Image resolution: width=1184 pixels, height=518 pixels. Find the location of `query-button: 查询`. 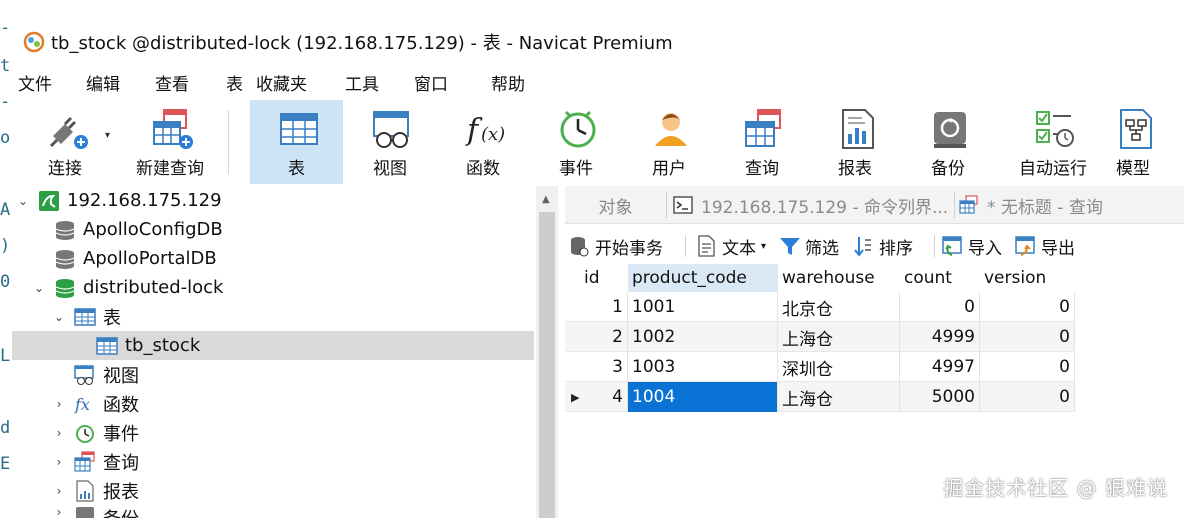

query-button: 查询 is located at coordinates (762, 142).